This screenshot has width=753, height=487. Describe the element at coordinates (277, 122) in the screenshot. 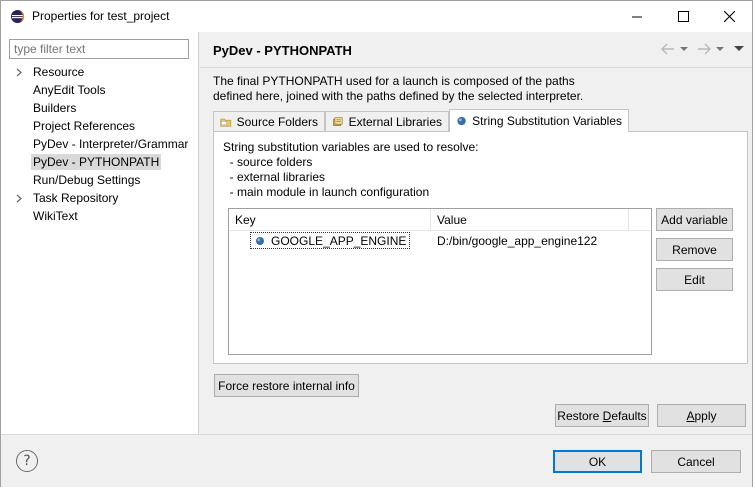

I see `tab-label: Source Folders` at that location.